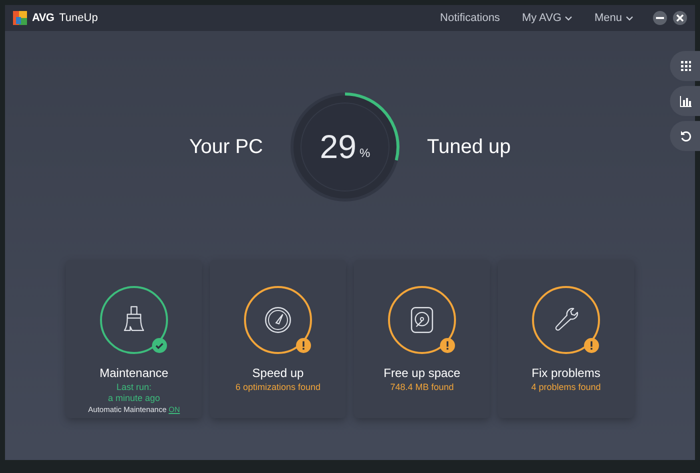 The image size is (700, 473). I want to click on status-text: 4 problems found, so click(566, 387).